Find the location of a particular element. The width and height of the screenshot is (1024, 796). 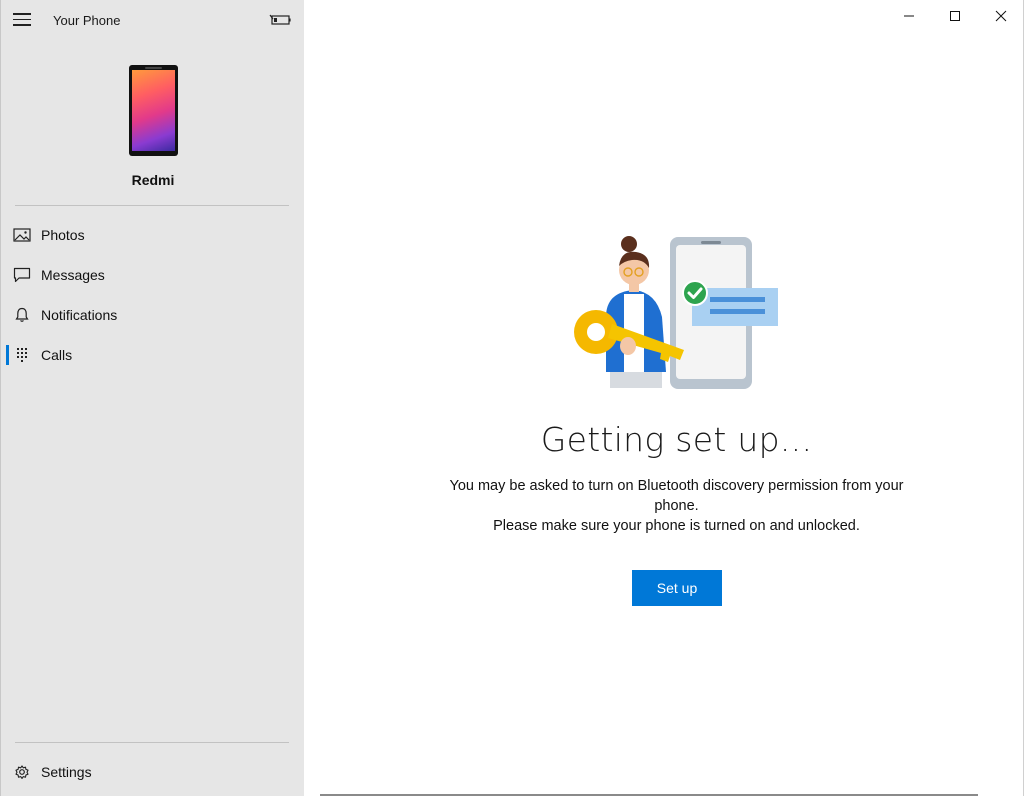

gear-icon is located at coordinates (22, 772).